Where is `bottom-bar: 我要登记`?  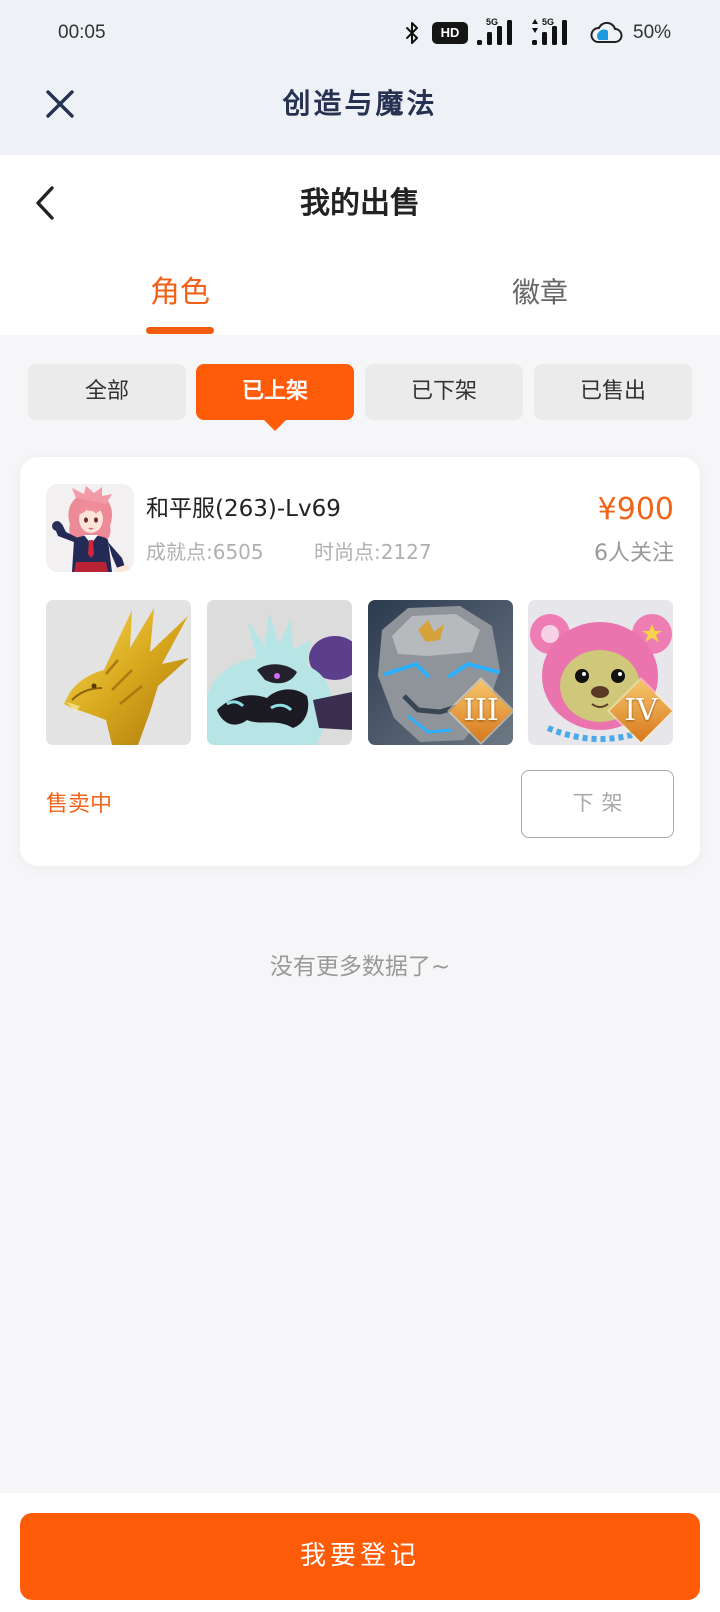
bottom-bar: 我要登记 is located at coordinates (360, 1552).